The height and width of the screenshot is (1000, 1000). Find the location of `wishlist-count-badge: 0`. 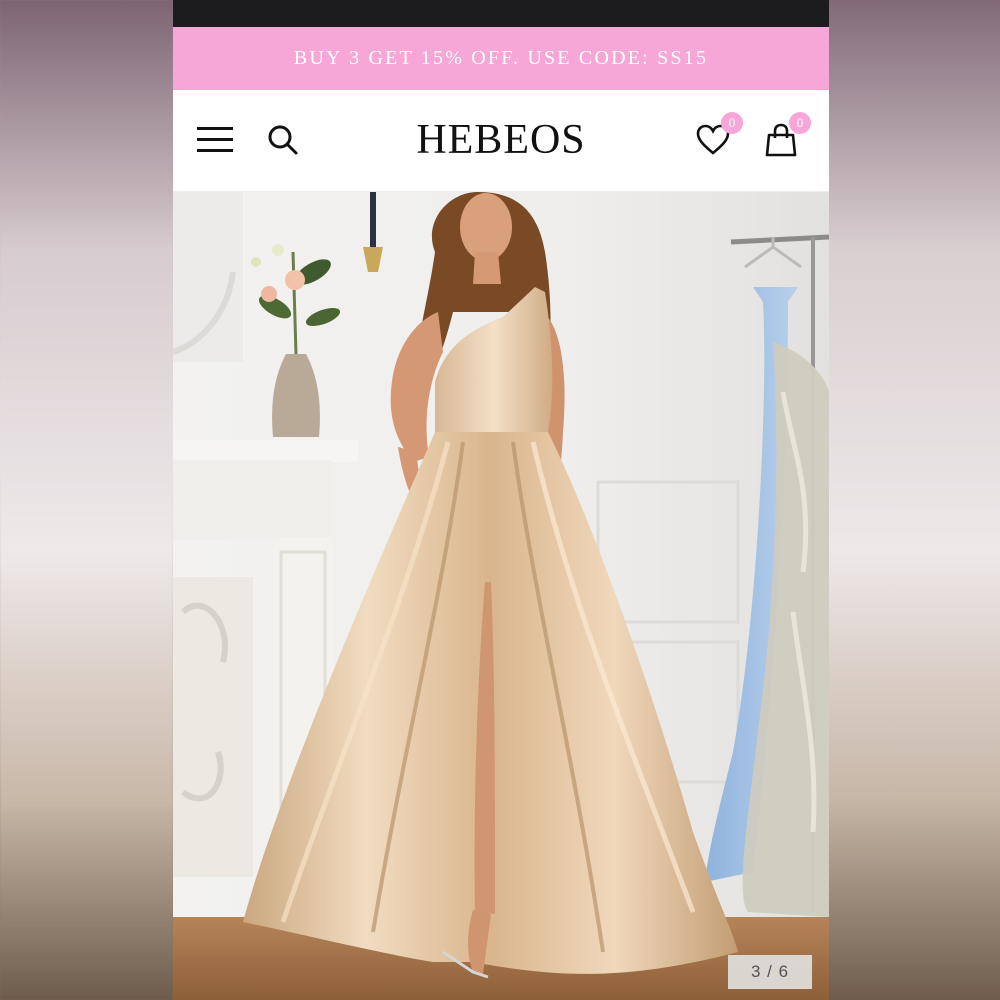

wishlist-count-badge: 0 is located at coordinates (732, 123).